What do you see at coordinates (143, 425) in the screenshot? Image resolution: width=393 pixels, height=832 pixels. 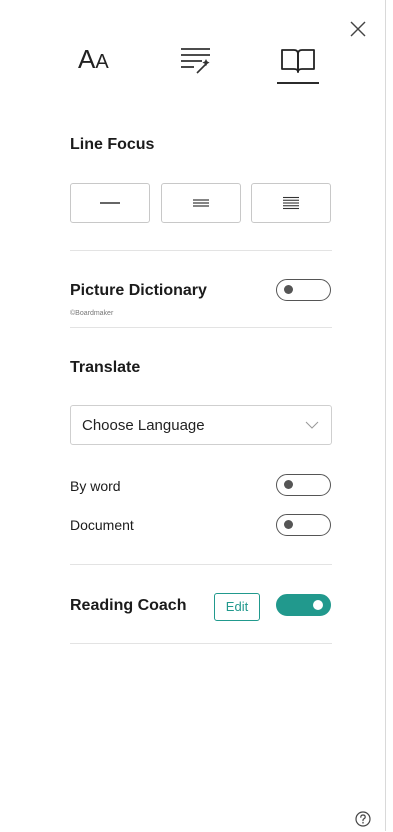 I see `choose-language-label: Choose Language` at bounding box center [143, 425].